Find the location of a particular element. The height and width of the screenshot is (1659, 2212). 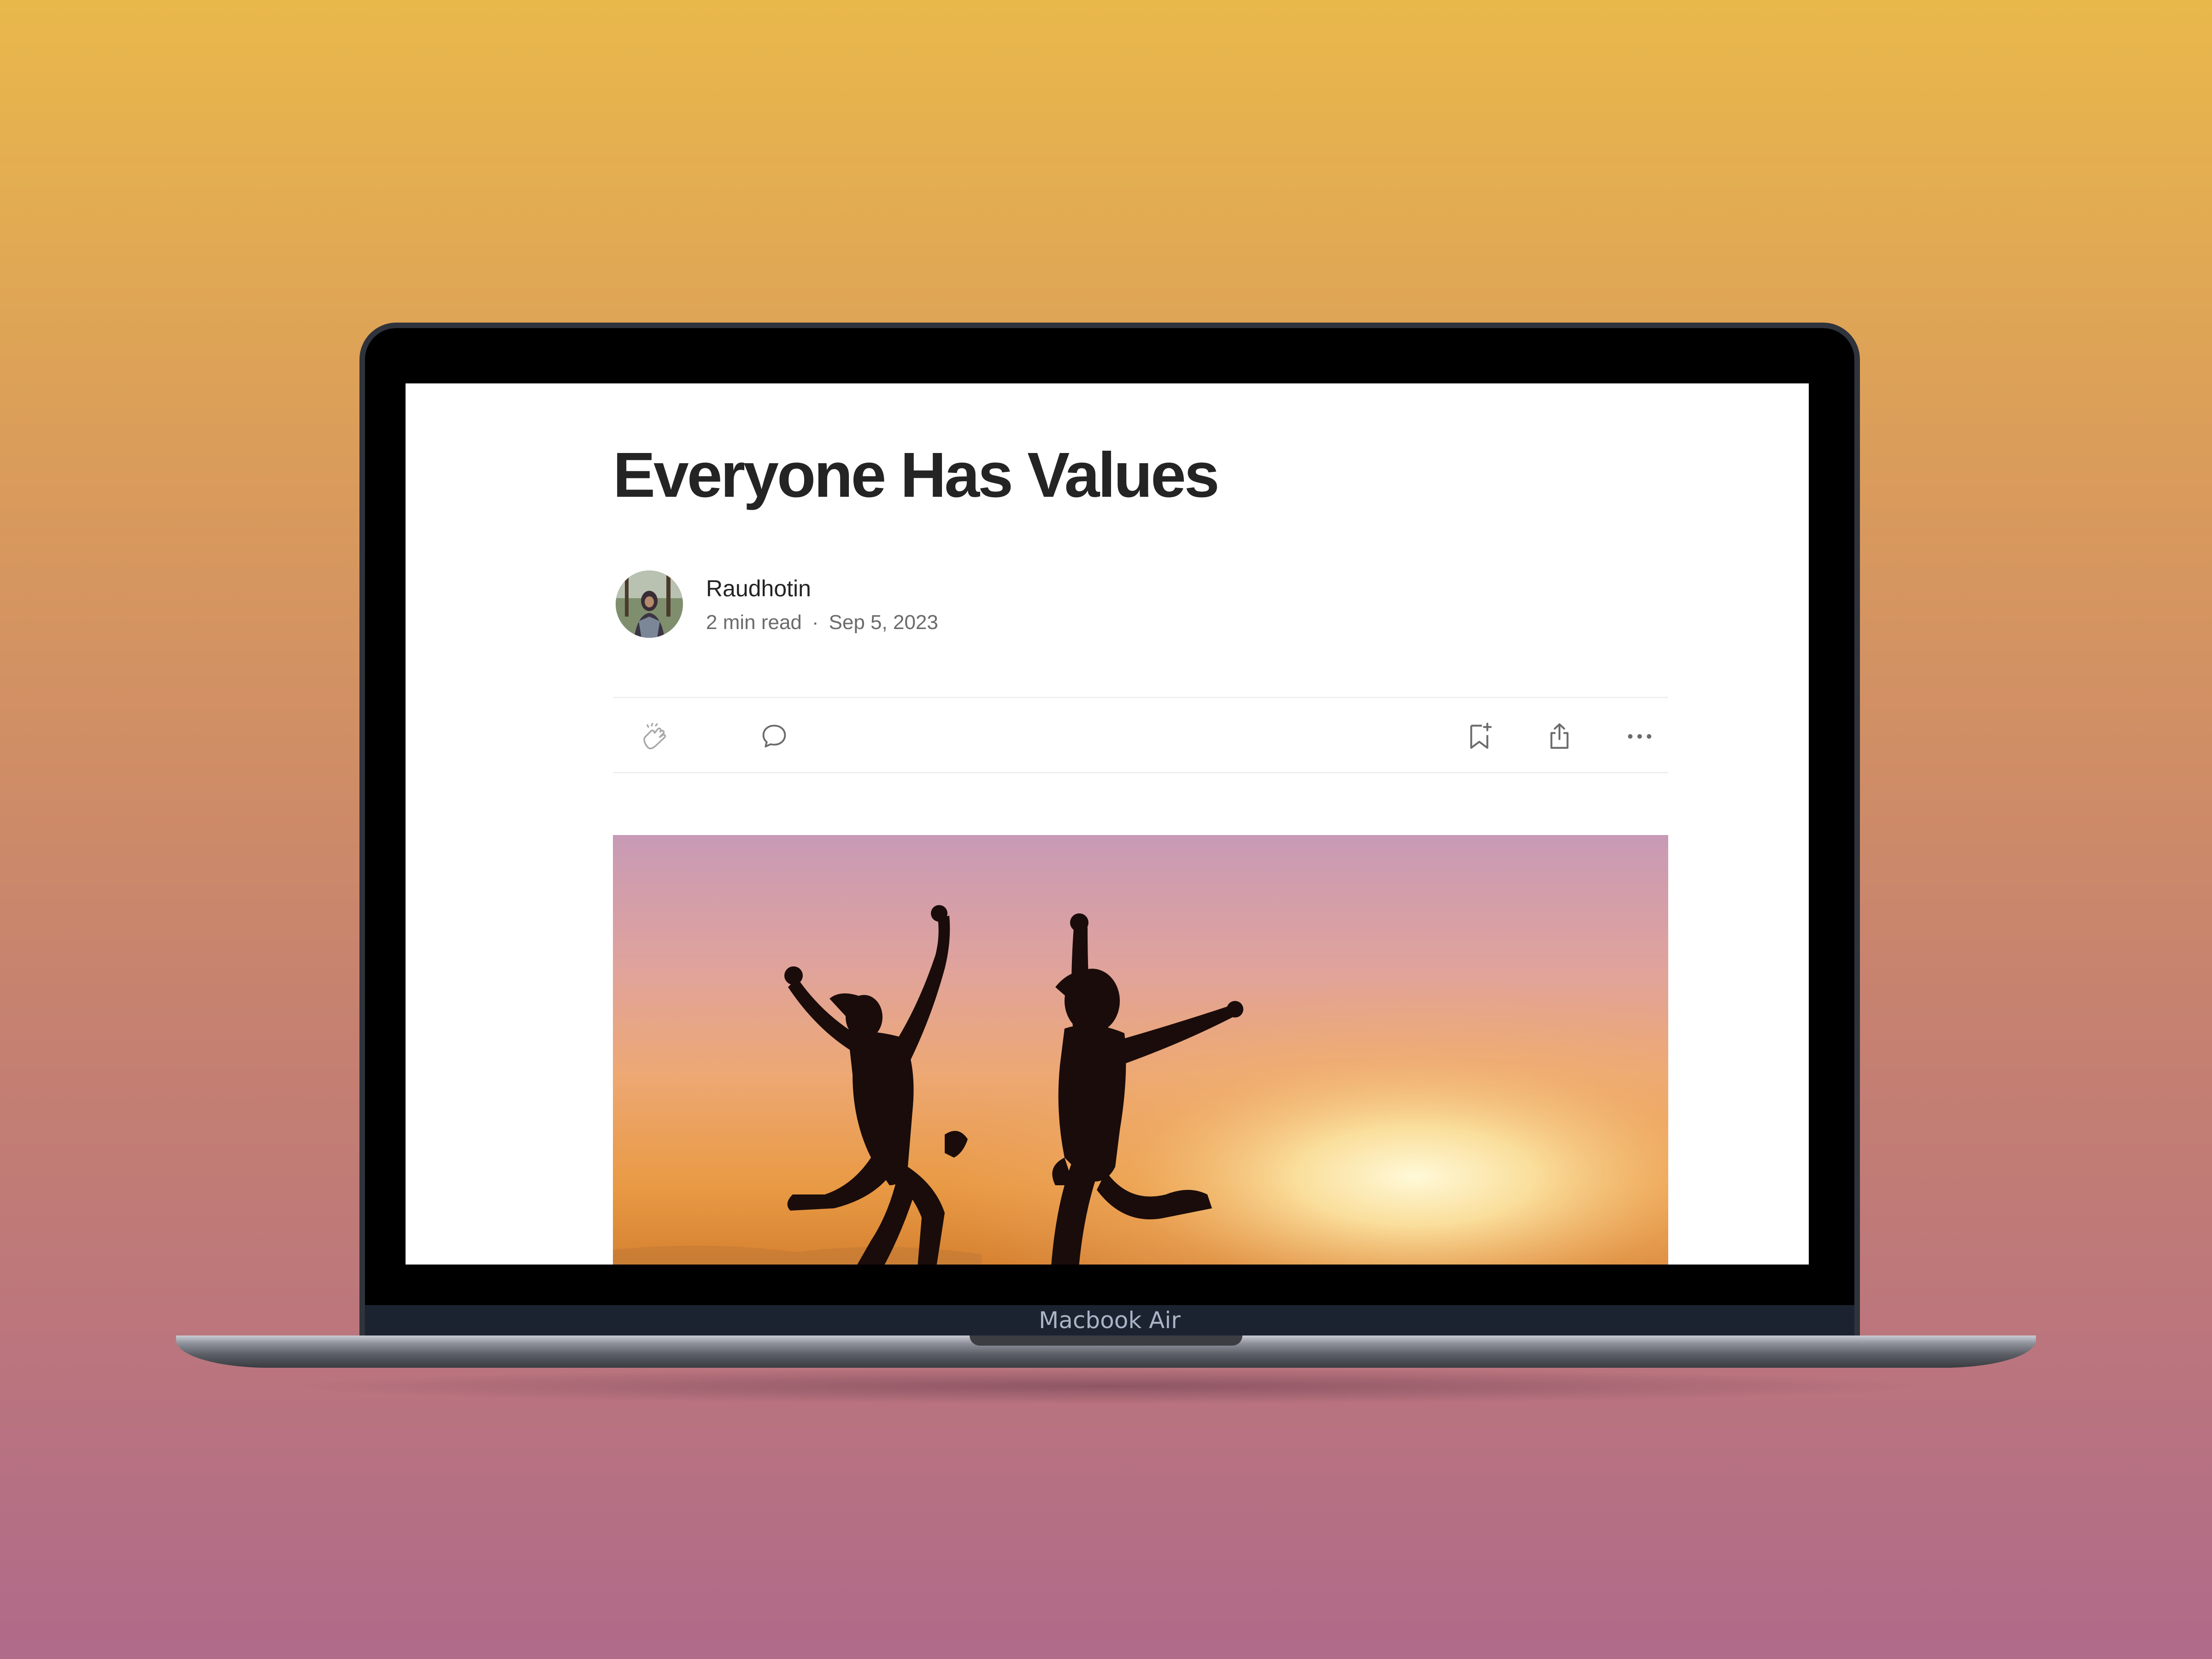

device-label: Macbook Air is located at coordinates (1110, 1320).